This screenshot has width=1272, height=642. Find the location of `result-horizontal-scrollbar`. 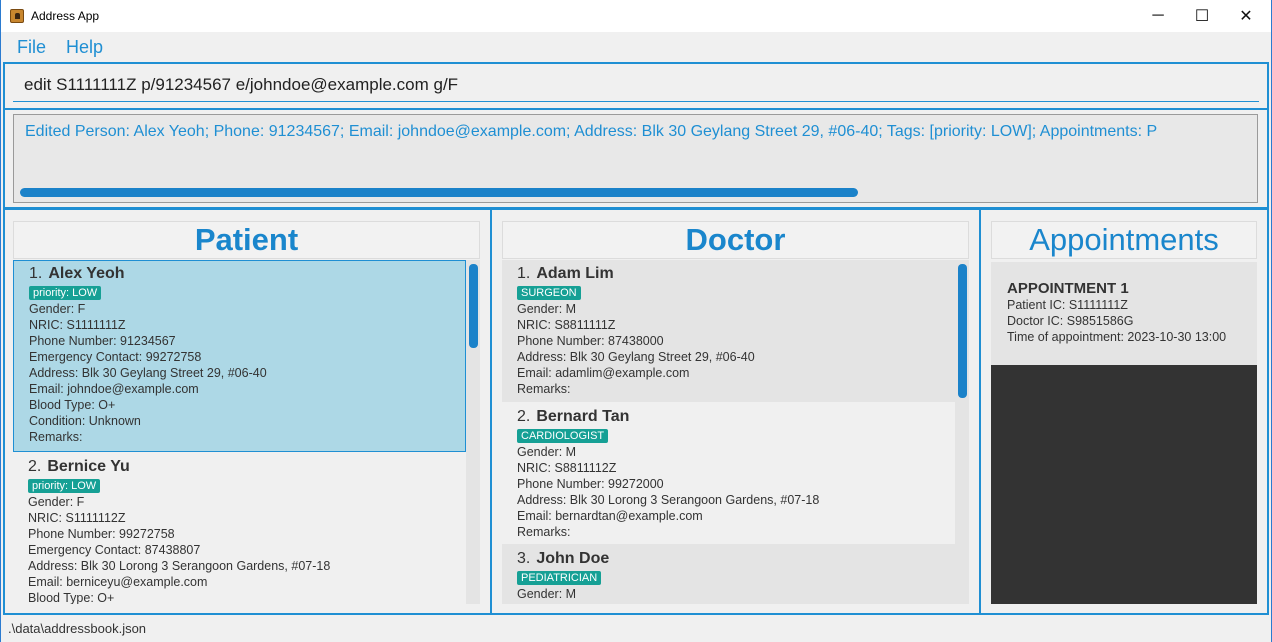

result-horizontal-scrollbar is located at coordinates (439, 192).